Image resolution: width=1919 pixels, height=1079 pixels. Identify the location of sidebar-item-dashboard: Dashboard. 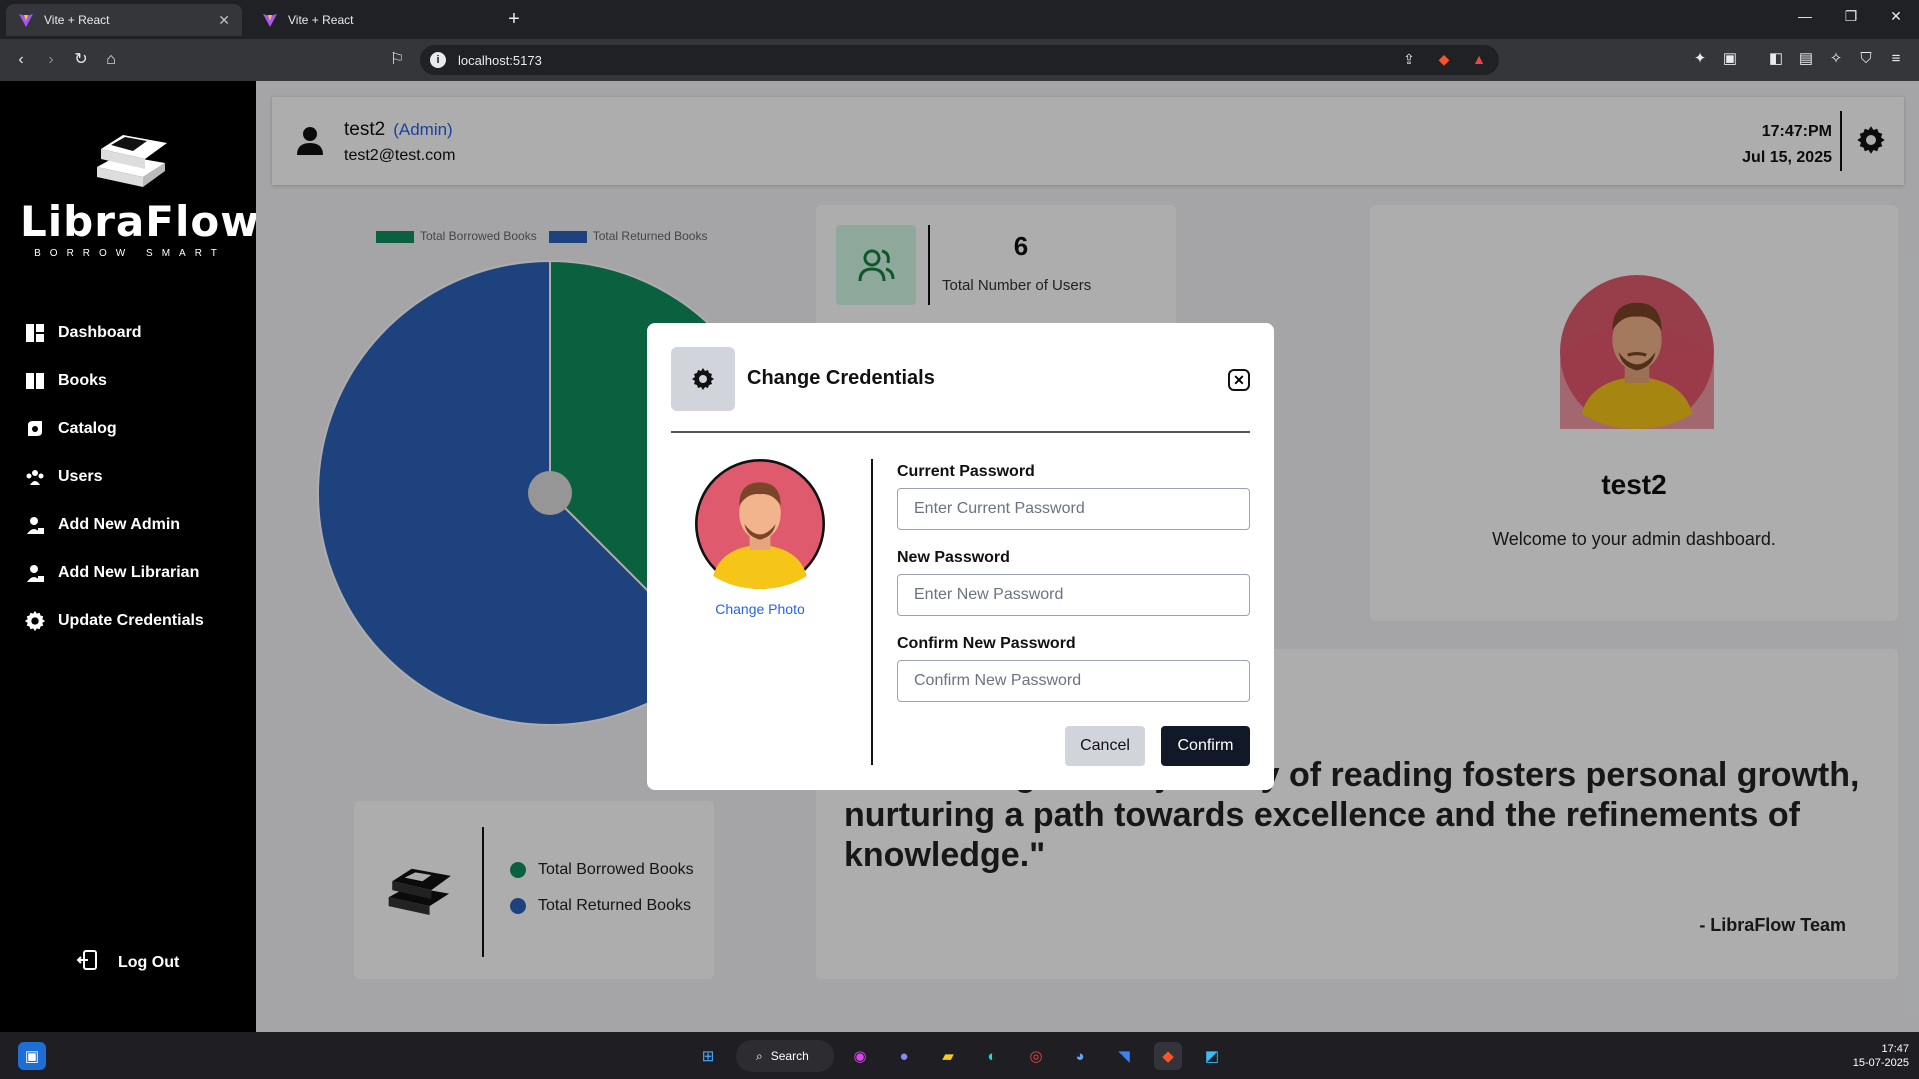
(114, 333).